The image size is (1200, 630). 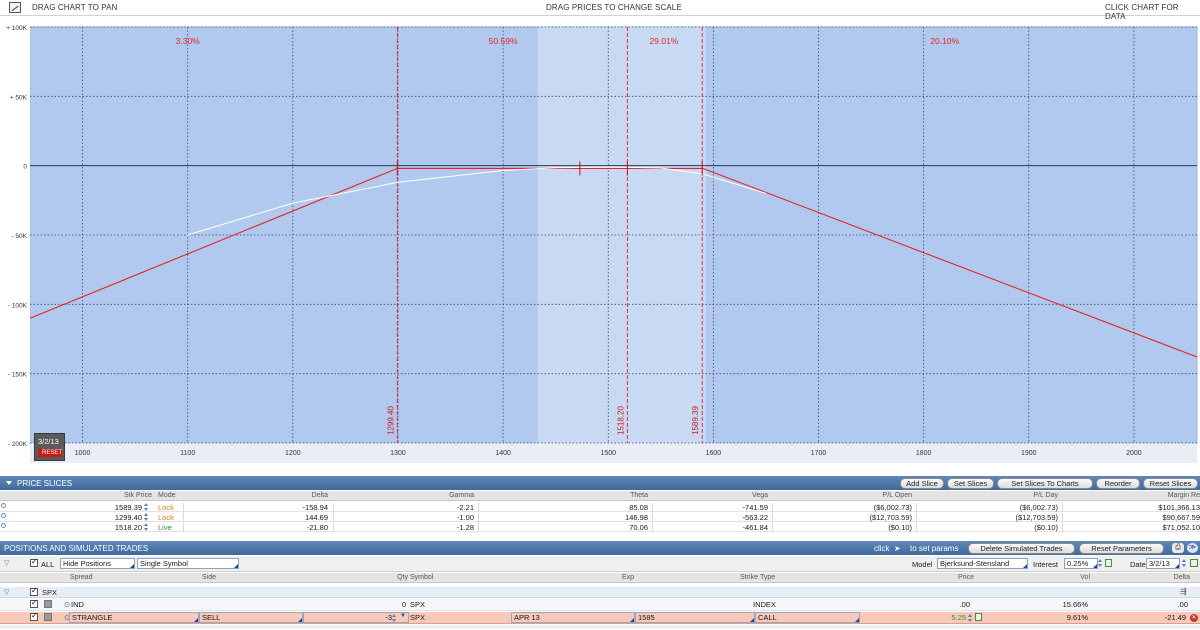 I want to click on group-symbol: SPX, so click(x=50, y=592).